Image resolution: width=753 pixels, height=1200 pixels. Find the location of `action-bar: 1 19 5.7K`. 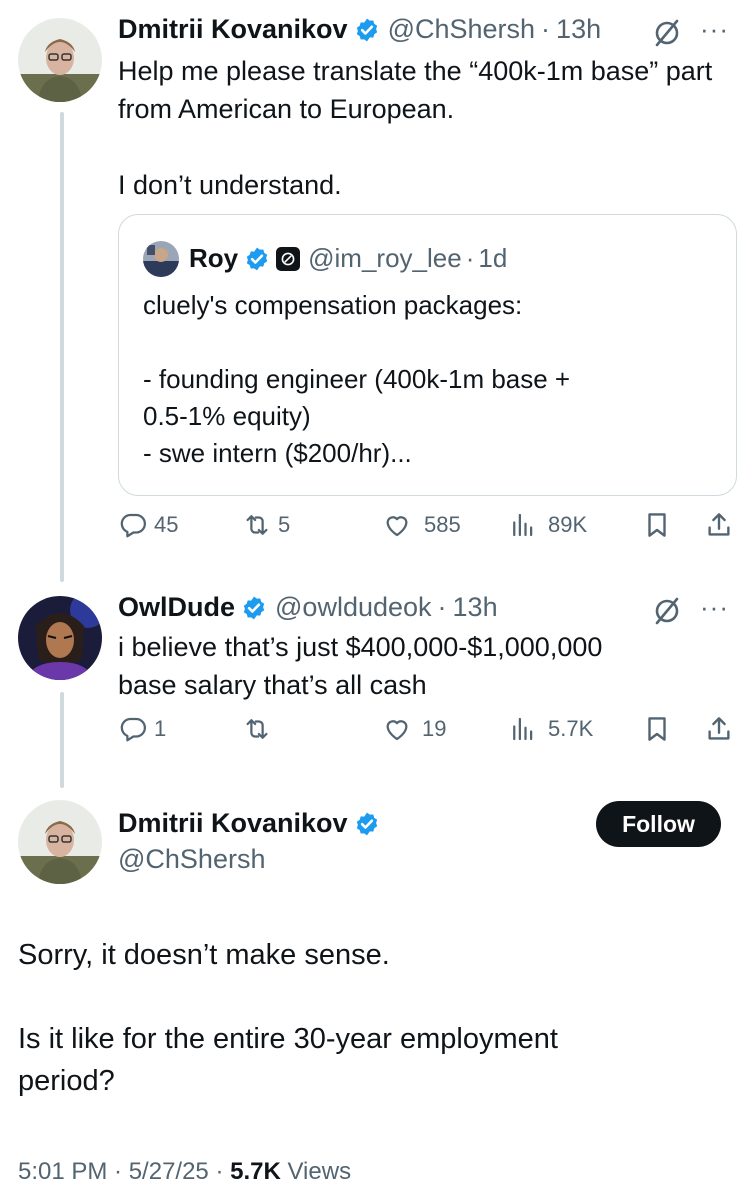

action-bar: 1 19 5.7K is located at coordinates (427, 734).